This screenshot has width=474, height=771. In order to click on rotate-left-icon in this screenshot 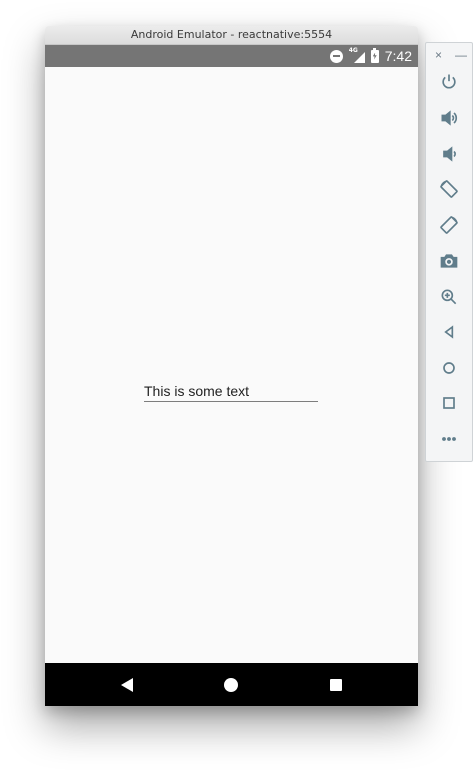, I will do `click(449, 189)`.